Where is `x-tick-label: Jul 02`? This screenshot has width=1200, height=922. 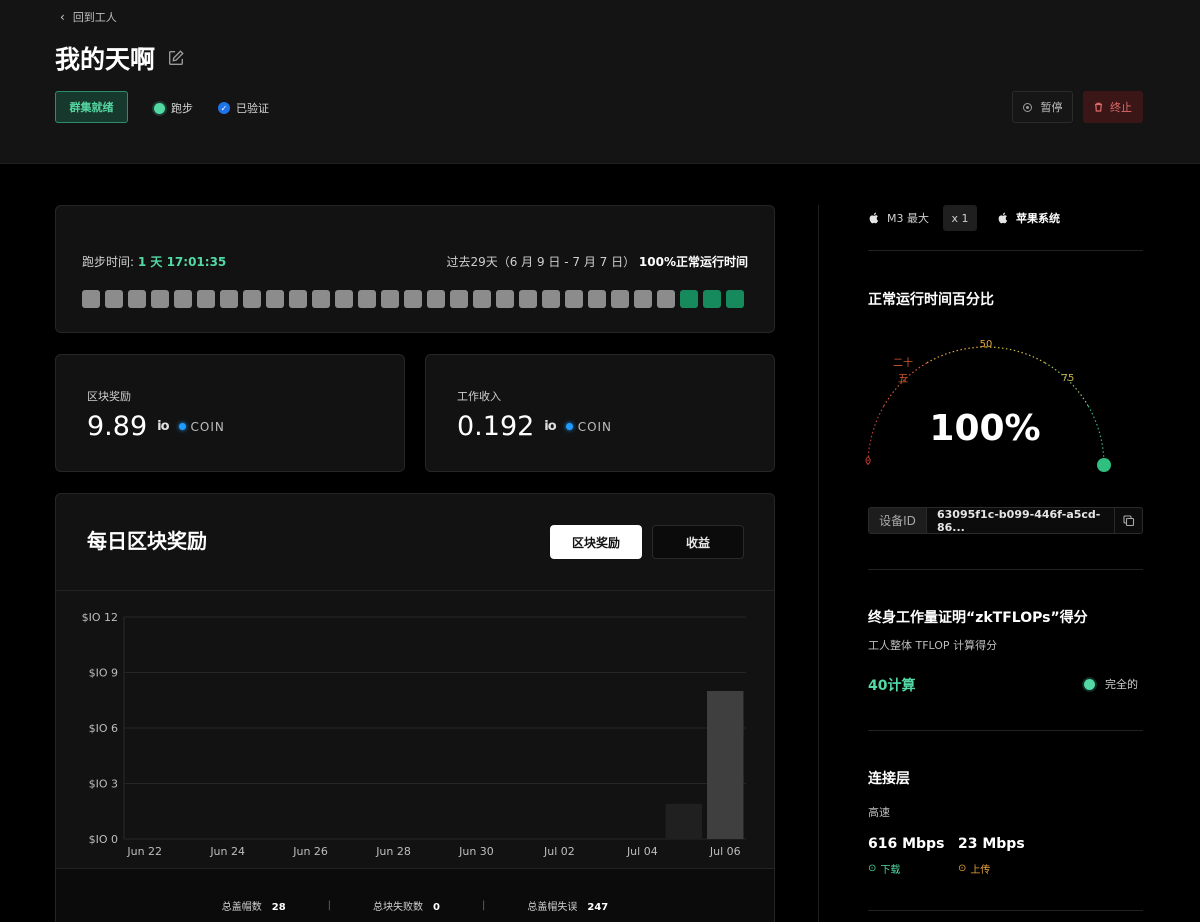
x-tick-label: Jul 02 is located at coordinates (559, 851).